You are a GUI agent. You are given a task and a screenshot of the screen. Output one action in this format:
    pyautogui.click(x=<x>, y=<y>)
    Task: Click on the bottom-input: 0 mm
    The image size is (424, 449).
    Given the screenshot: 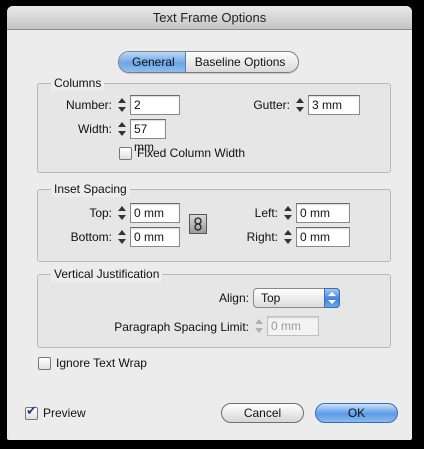 What is the action you would take?
    pyautogui.click(x=155, y=237)
    